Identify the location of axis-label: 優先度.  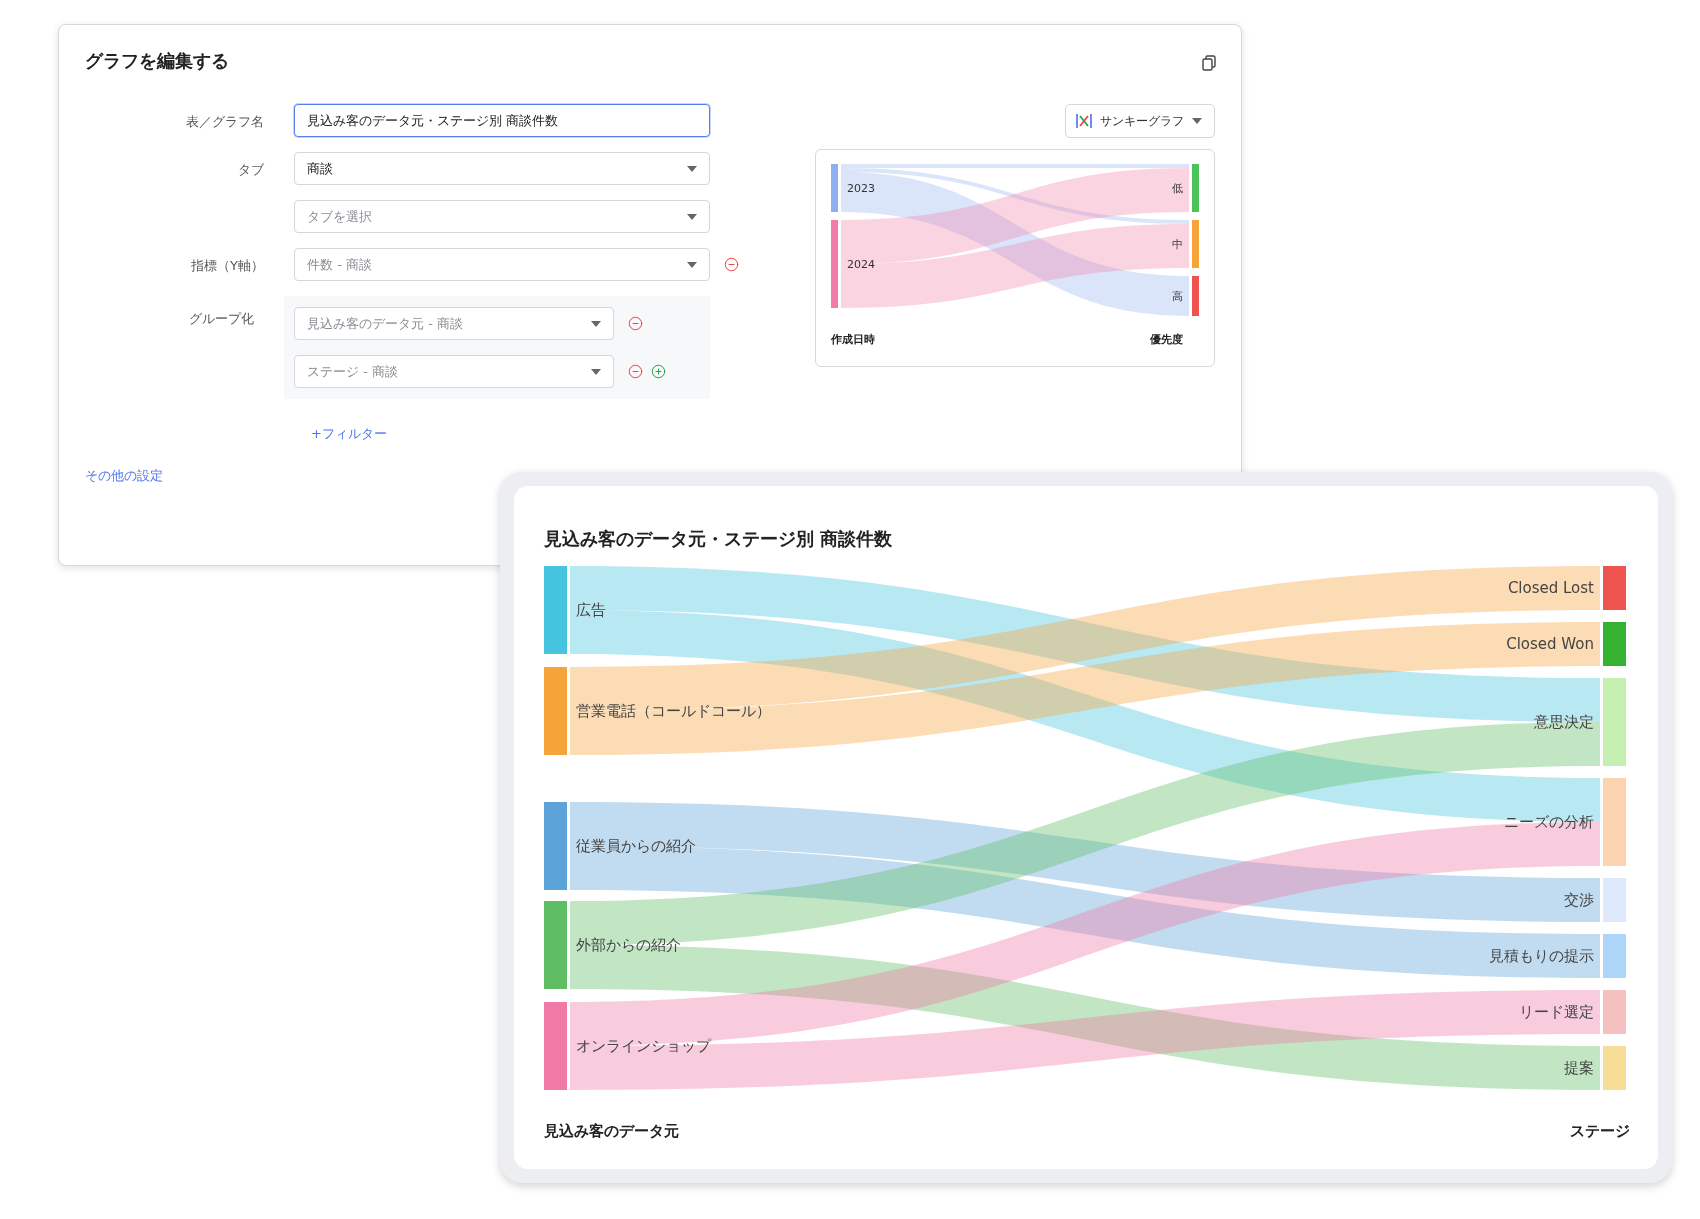
(1166, 340).